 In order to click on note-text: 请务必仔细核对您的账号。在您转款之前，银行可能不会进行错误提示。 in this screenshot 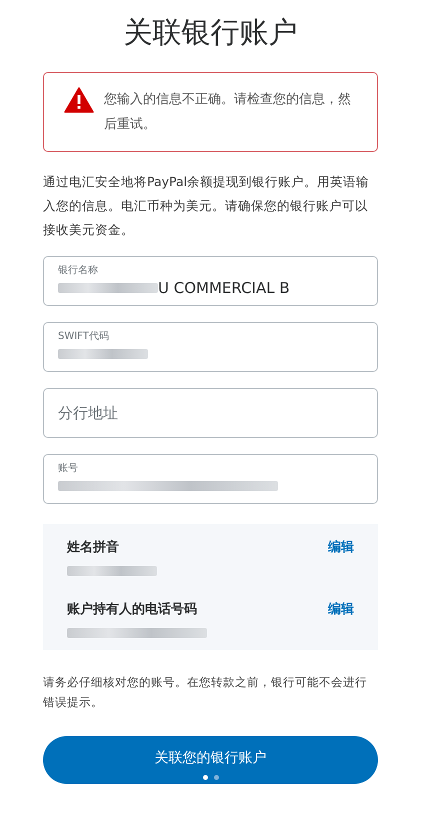, I will do `click(205, 692)`.